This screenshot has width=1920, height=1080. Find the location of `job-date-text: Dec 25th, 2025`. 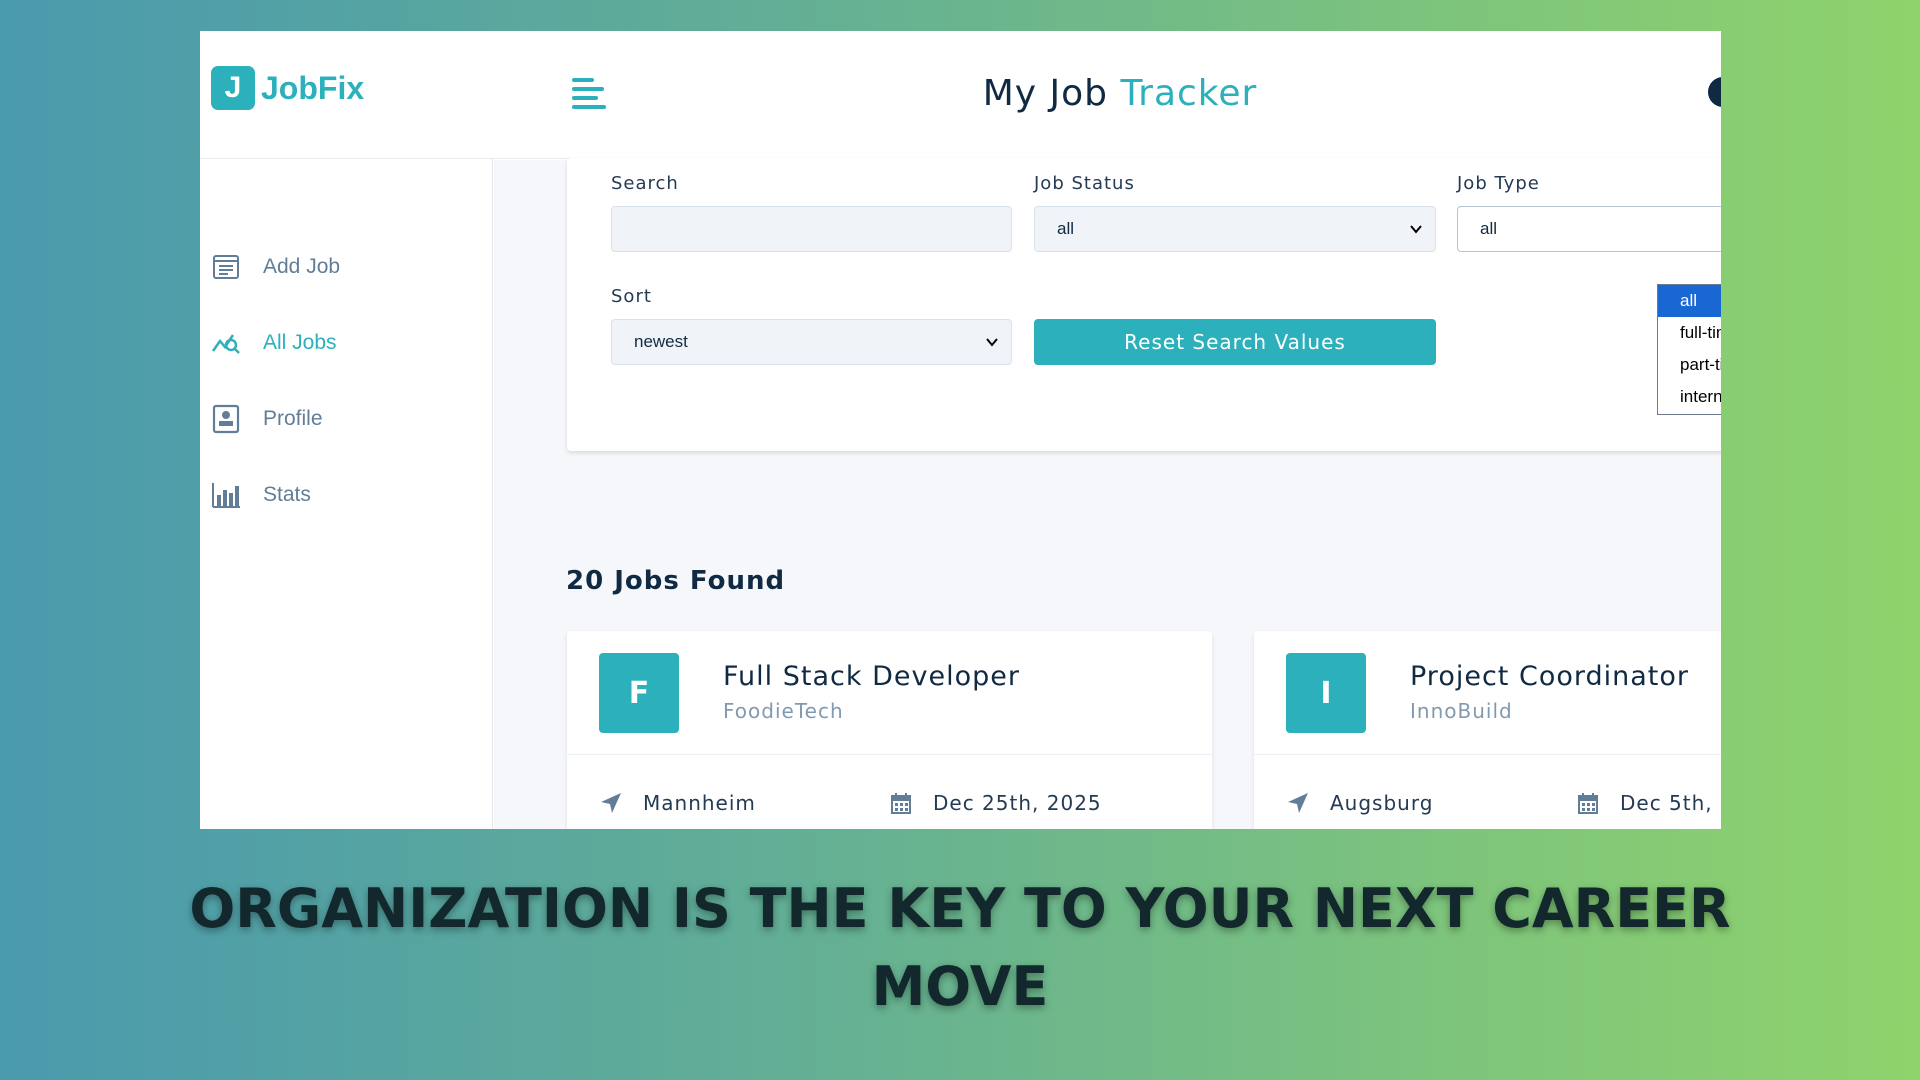

job-date-text: Dec 25th, 2025 is located at coordinates (1017, 803).